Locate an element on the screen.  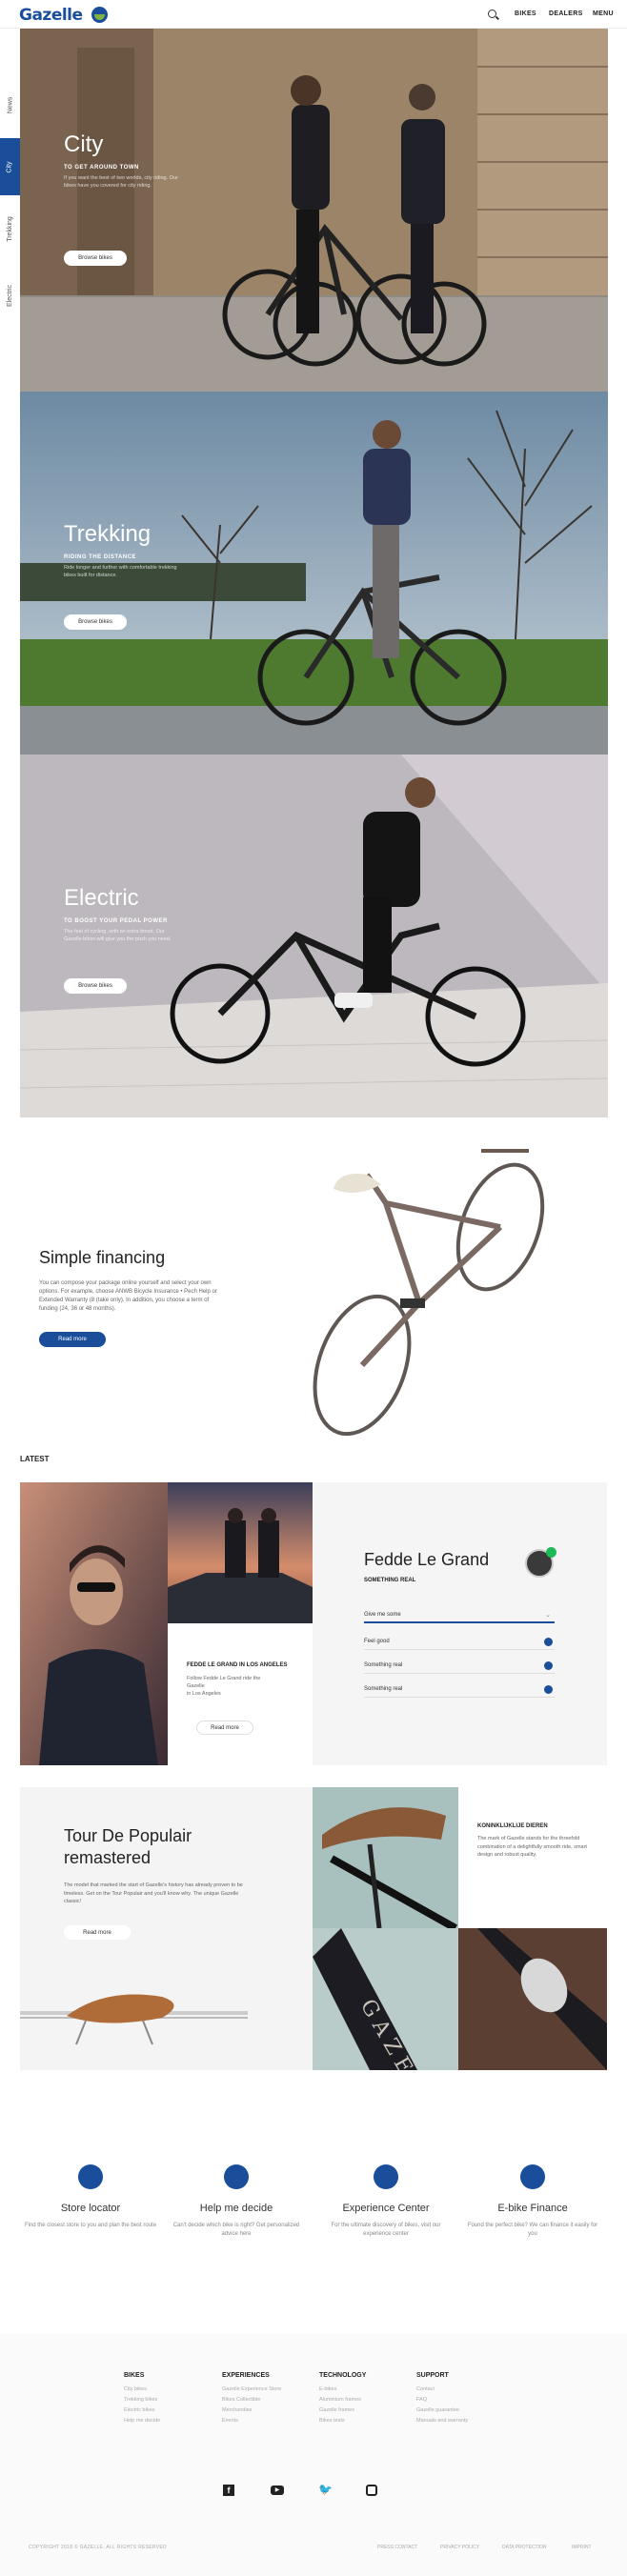
tour-read-more-button: Read more is located at coordinates (98, 1933).